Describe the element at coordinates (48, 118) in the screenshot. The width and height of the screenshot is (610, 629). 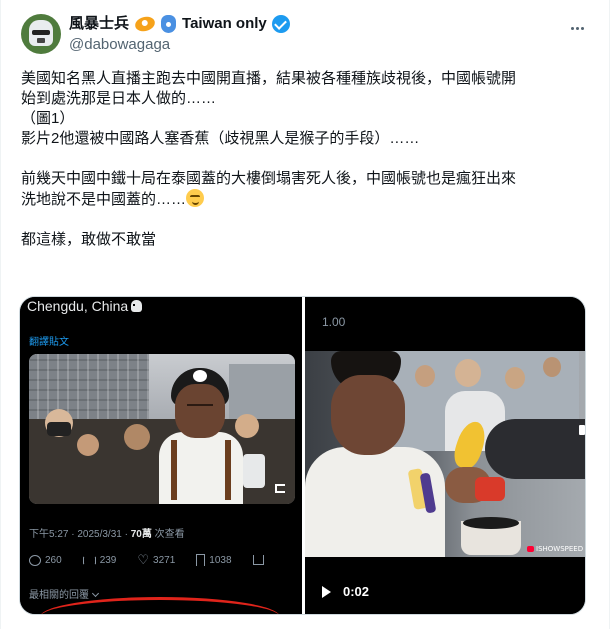
I see `tweet-line: （圖1）` at that location.